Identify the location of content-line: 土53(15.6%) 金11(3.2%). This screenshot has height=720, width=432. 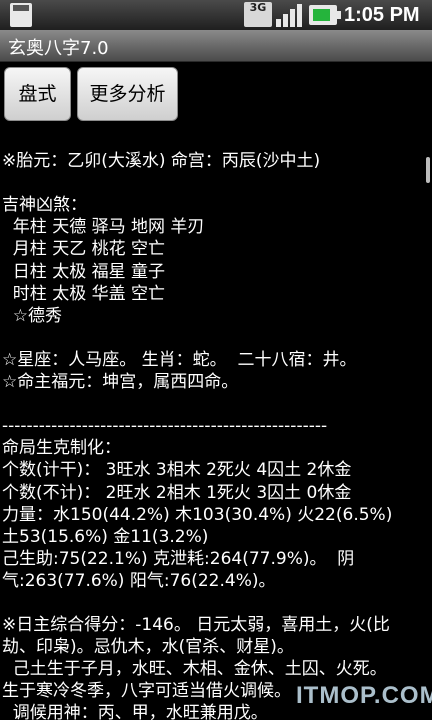
(105, 536).